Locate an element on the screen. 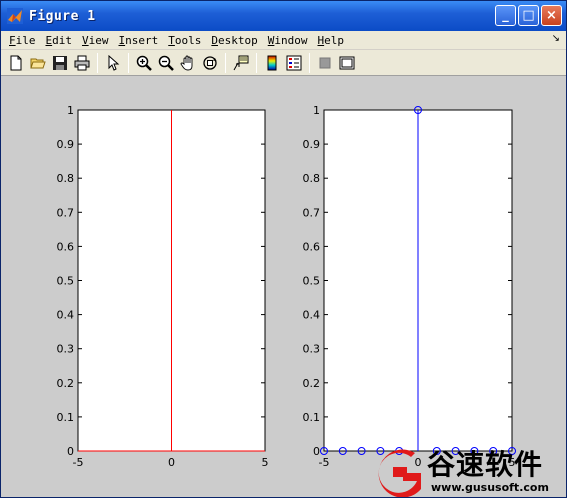 The image size is (567, 498). show-plot-tools-icon is located at coordinates (347, 62).